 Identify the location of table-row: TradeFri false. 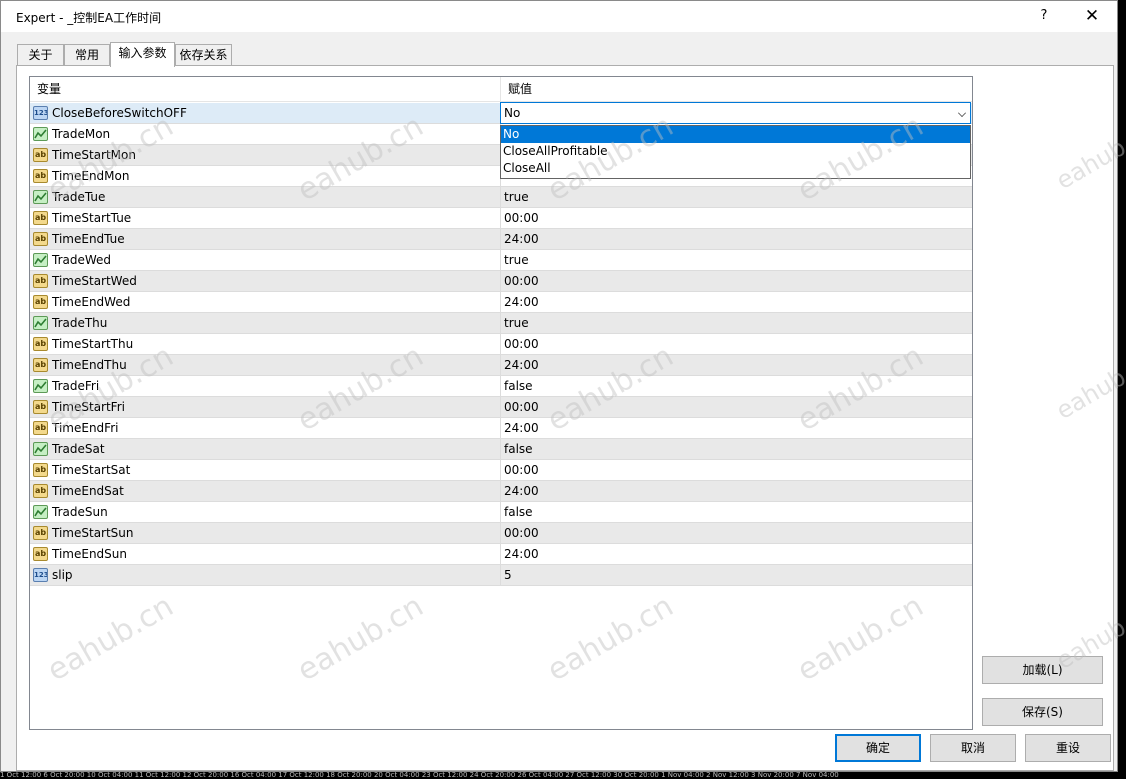
(501, 386).